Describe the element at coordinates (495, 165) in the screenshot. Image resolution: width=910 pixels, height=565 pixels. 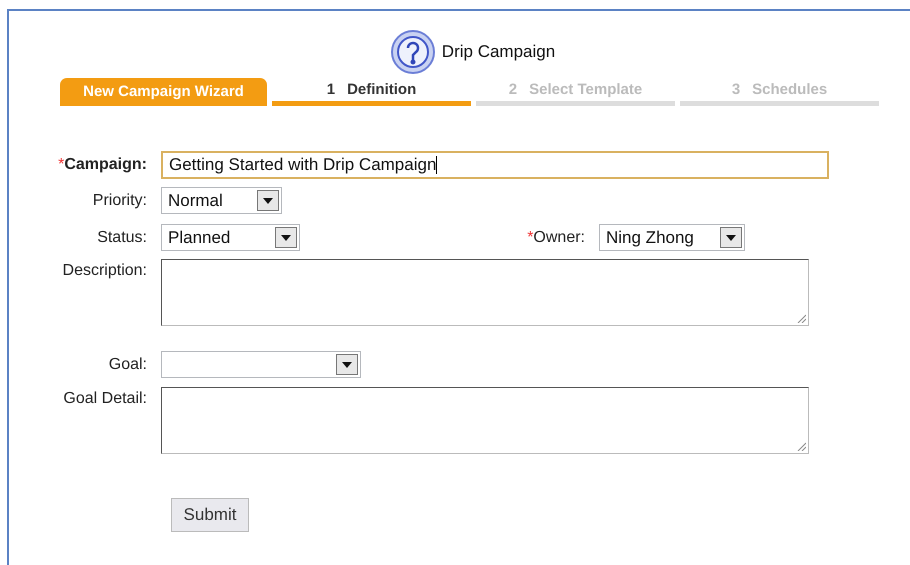
I see `campaign-input: Getting Started with Drip Campaign` at that location.